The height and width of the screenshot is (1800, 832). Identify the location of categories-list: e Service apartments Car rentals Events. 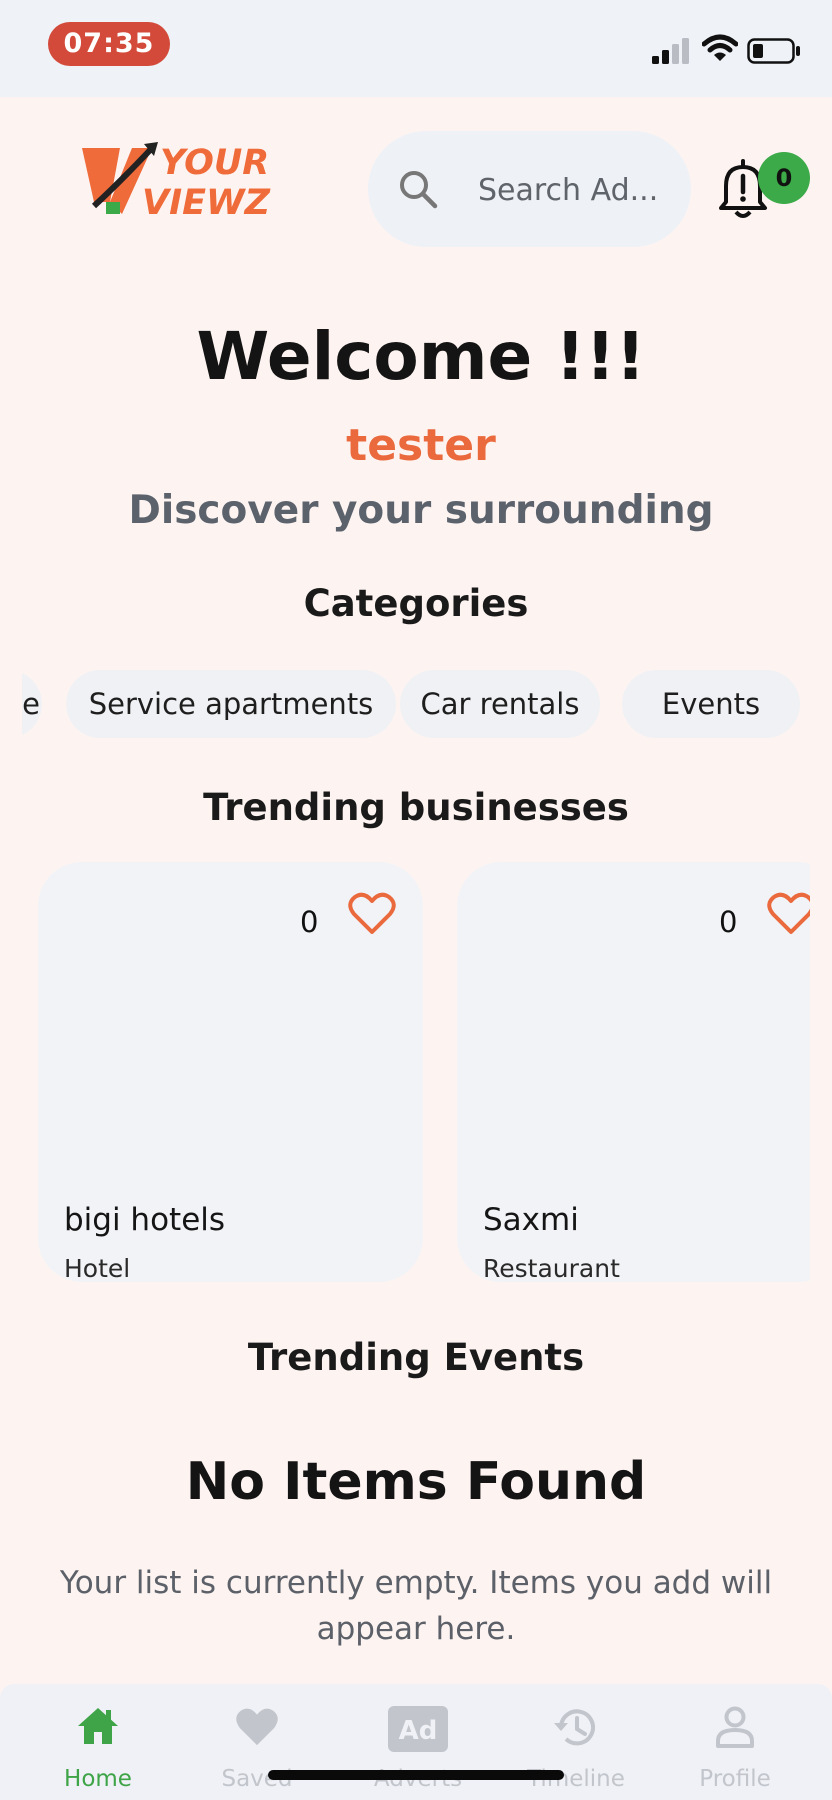
(427, 704).